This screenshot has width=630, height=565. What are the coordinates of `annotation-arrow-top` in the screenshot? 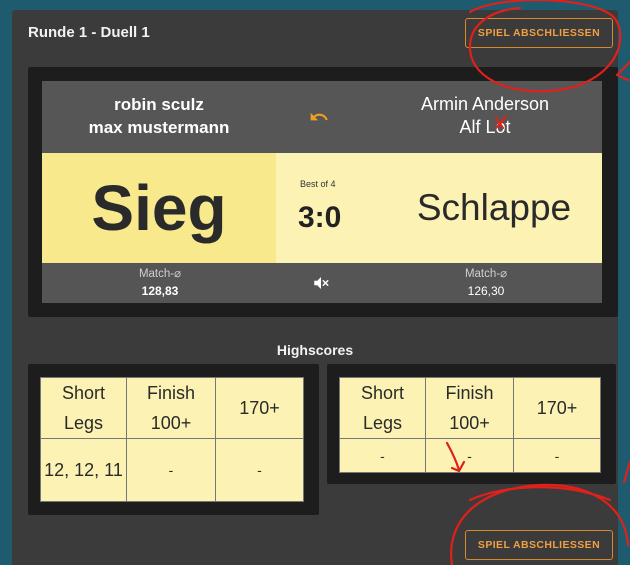 It's located at (622, 71).